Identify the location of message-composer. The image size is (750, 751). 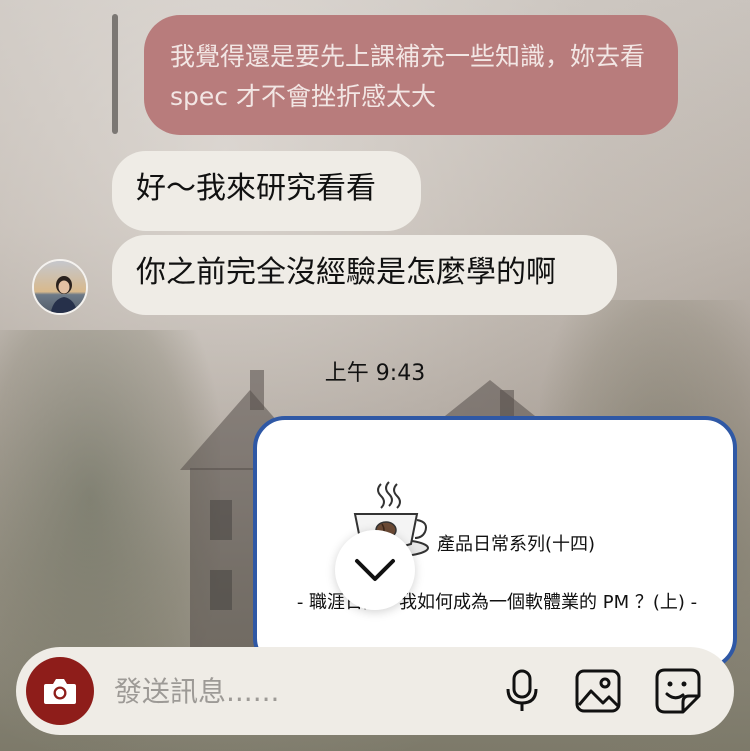
(375, 691).